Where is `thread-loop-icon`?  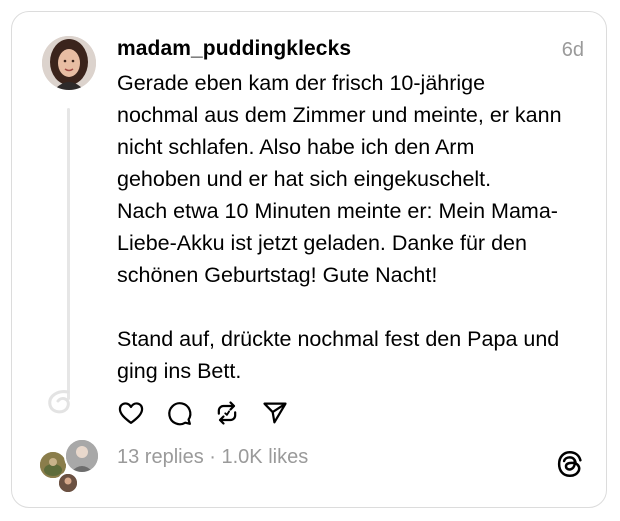 thread-loop-icon is located at coordinates (59, 402).